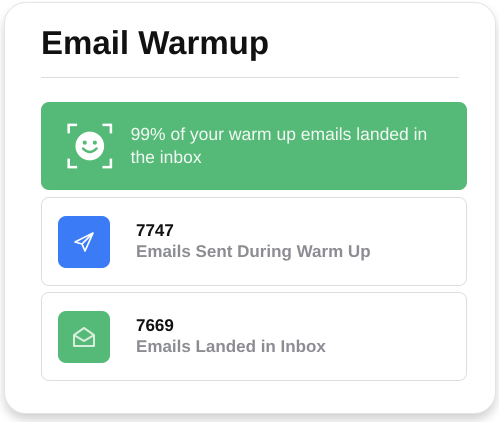 The image size is (499, 422). I want to click on send-icon, so click(84, 241).